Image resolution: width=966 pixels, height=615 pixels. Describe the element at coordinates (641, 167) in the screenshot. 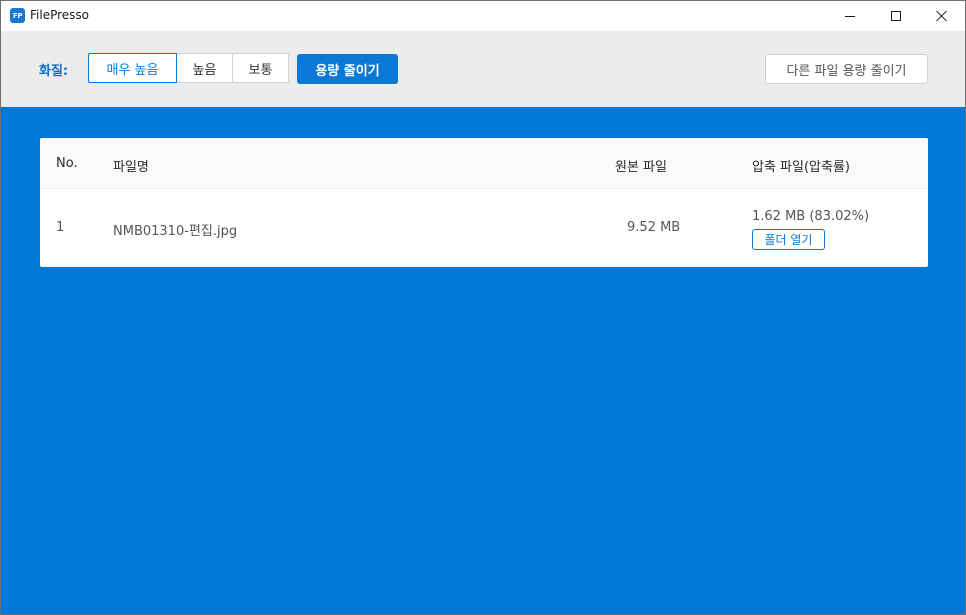

I see `column-header-original: 원본 파일` at that location.